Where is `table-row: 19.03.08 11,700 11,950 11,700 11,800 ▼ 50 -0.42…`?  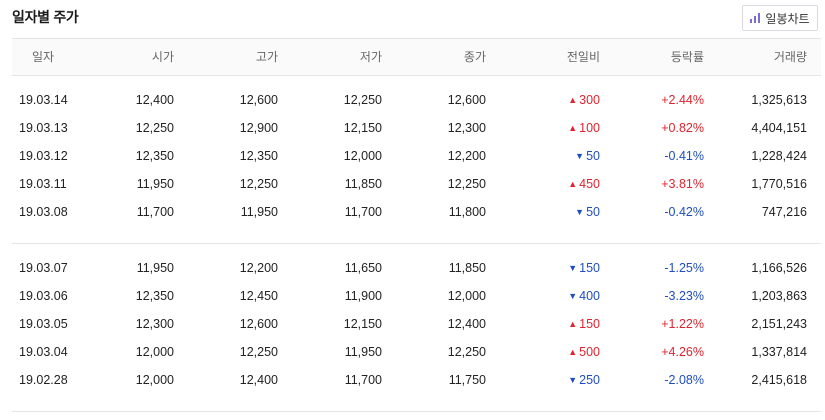 table-row: 19.03.08 11,700 11,950 11,700 11,800 ▼ 50 -0.42… is located at coordinates (416, 212).